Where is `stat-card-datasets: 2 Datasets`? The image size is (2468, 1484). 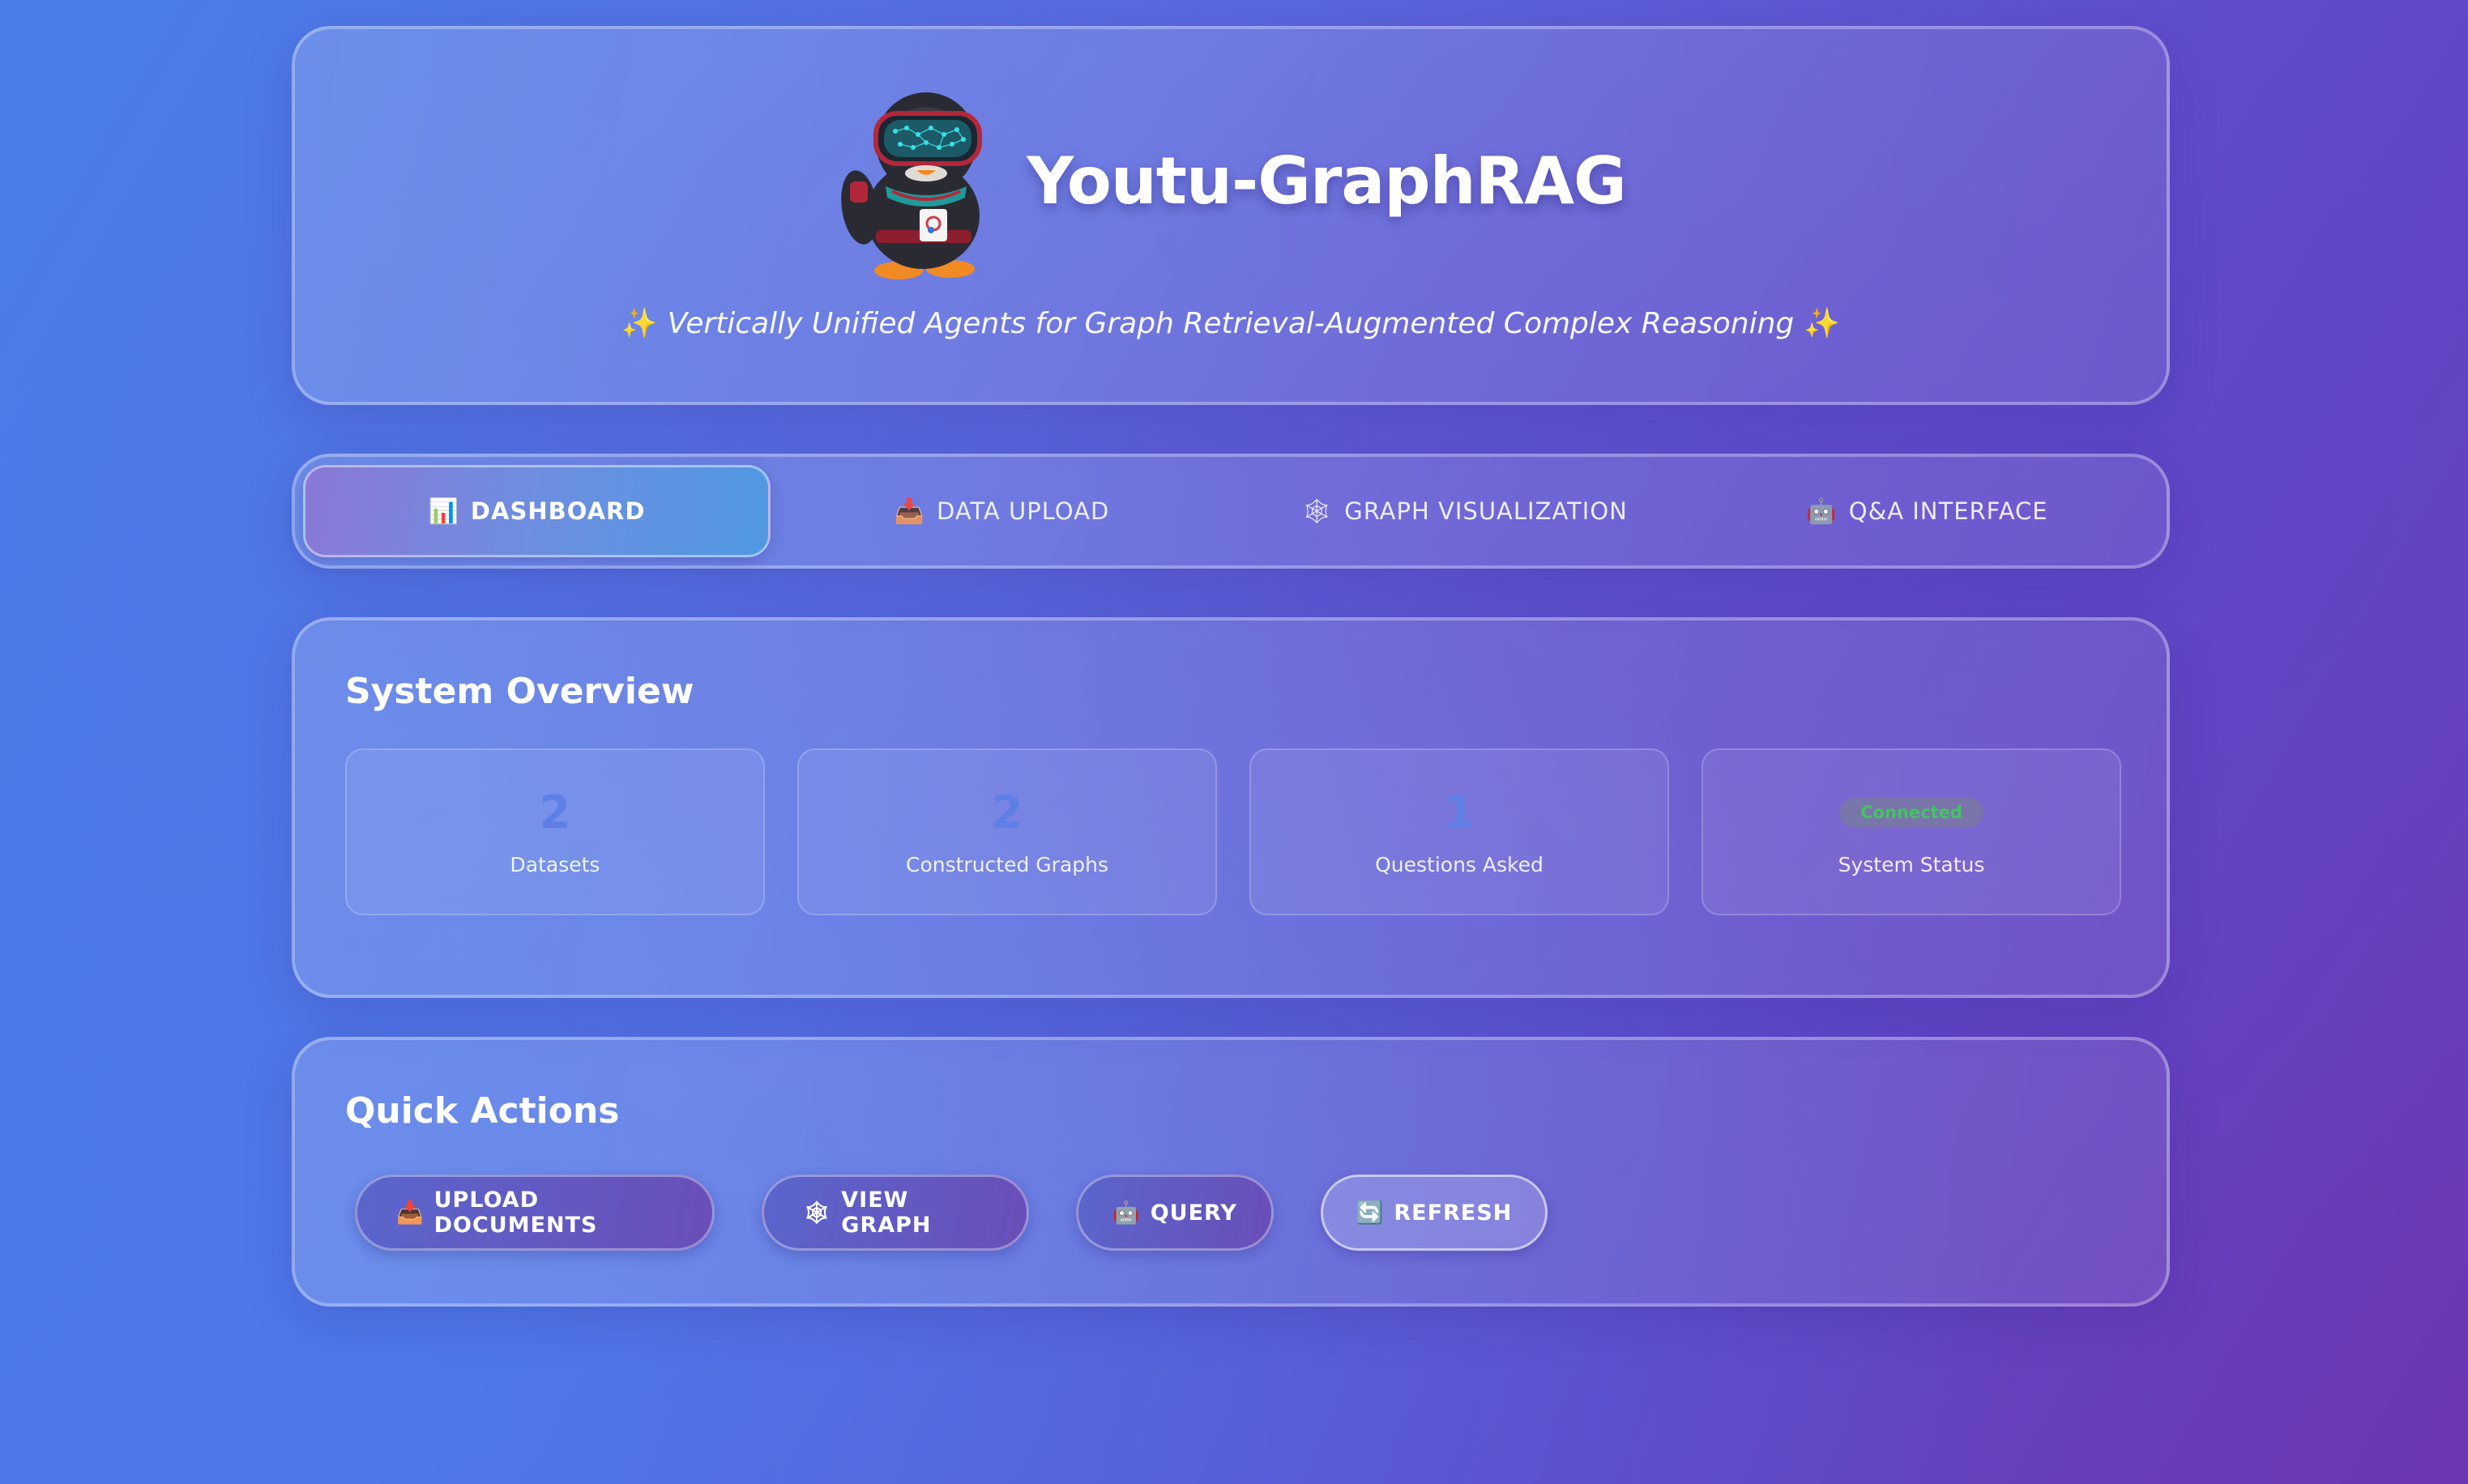
stat-card-datasets: 2 Datasets is located at coordinates (555, 831).